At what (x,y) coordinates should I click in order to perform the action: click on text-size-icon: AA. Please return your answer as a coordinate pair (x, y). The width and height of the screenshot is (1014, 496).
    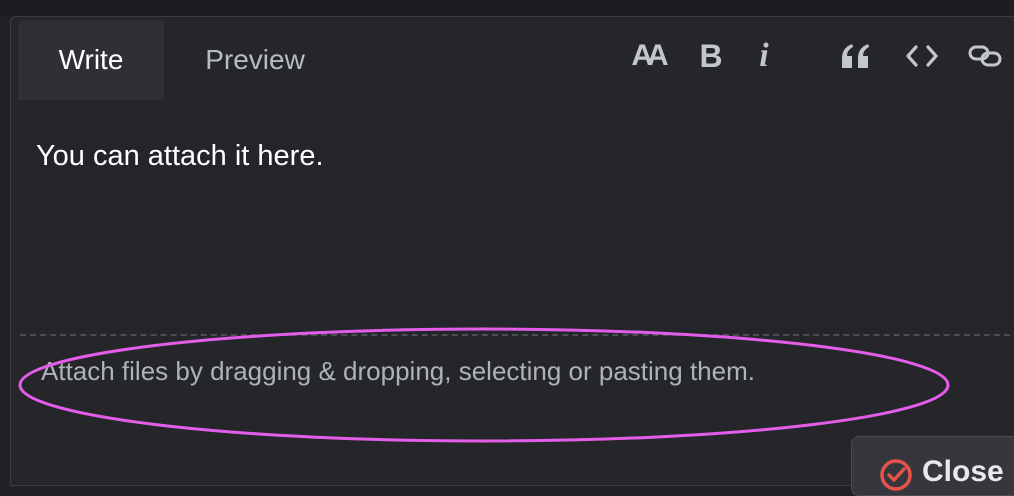
    Looking at the image, I should click on (647, 56).